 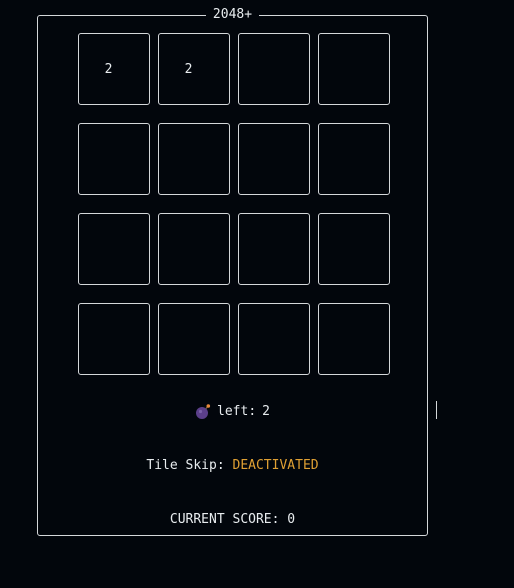 I want to click on bomb-icon, so click(x=203, y=411).